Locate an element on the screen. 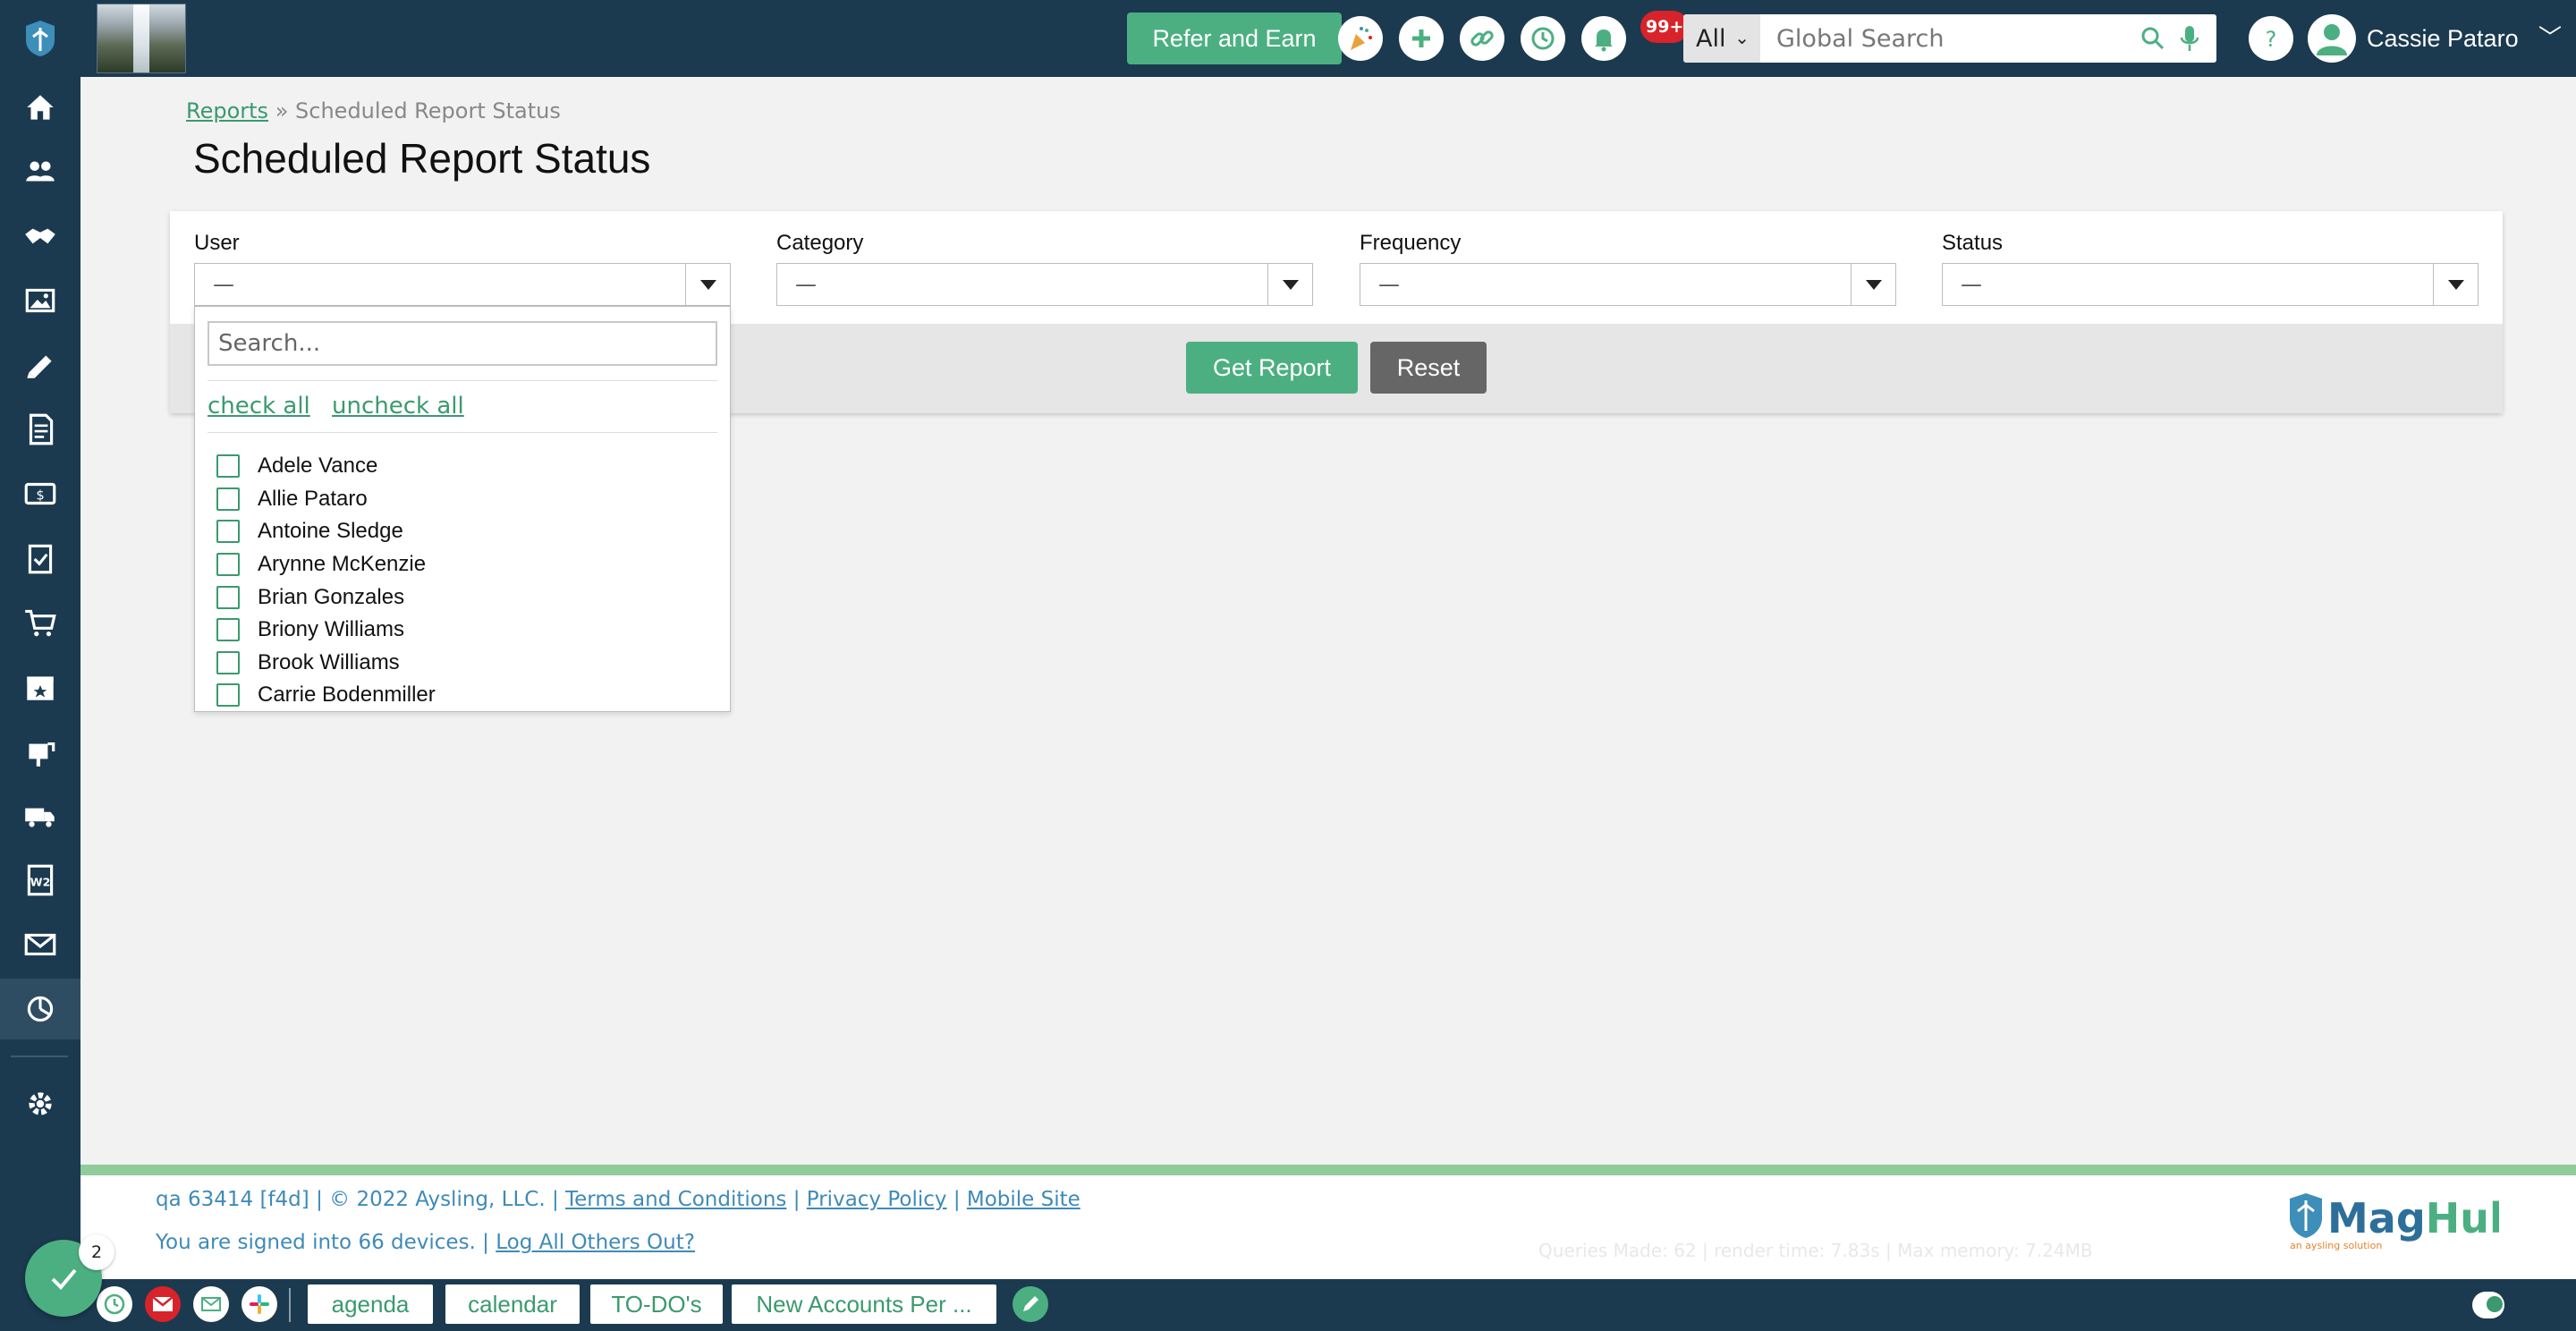  global-search-placeholder: Global Search is located at coordinates (1860, 38).